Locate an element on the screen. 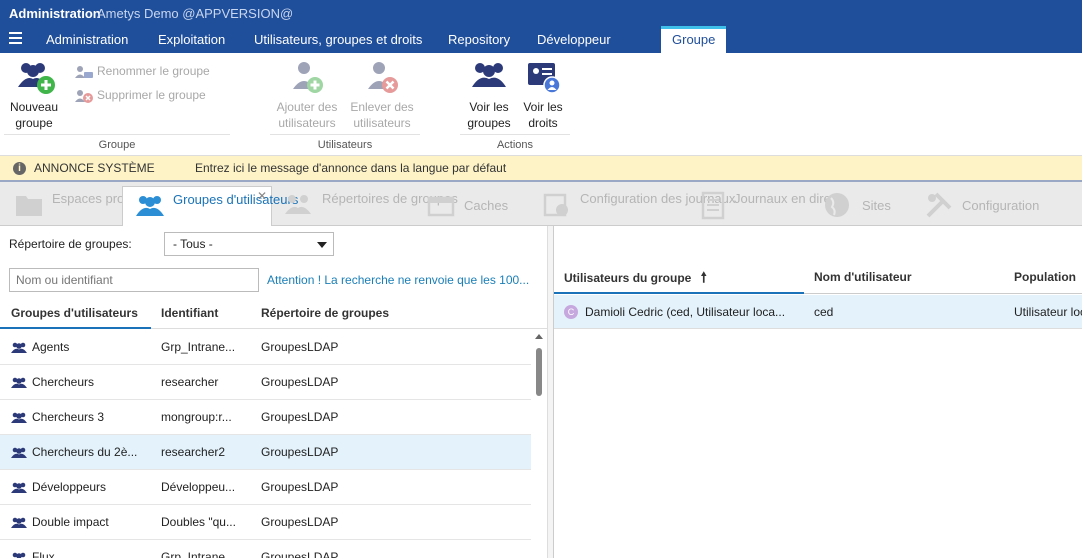  table-row: Développeurs Développeu... GroupesLDAP is located at coordinates (265, 487).